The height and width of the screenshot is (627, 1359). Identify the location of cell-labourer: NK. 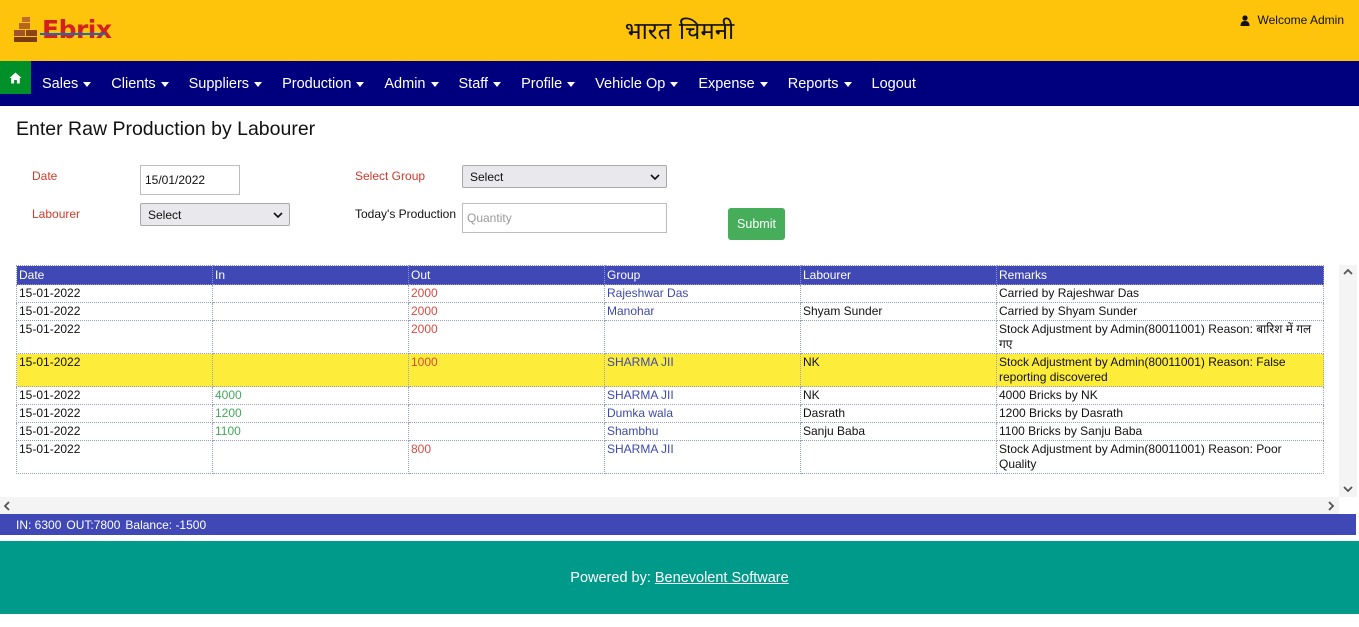
(898, 370).